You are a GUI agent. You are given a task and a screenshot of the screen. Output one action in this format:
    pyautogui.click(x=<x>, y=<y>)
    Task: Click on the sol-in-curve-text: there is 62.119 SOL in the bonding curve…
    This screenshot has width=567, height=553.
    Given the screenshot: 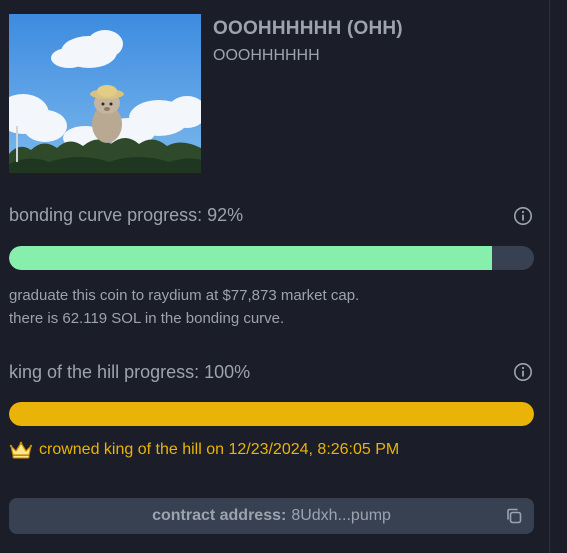 What is the action you would take?
    pyautogui.click(x=147, y=318)
    